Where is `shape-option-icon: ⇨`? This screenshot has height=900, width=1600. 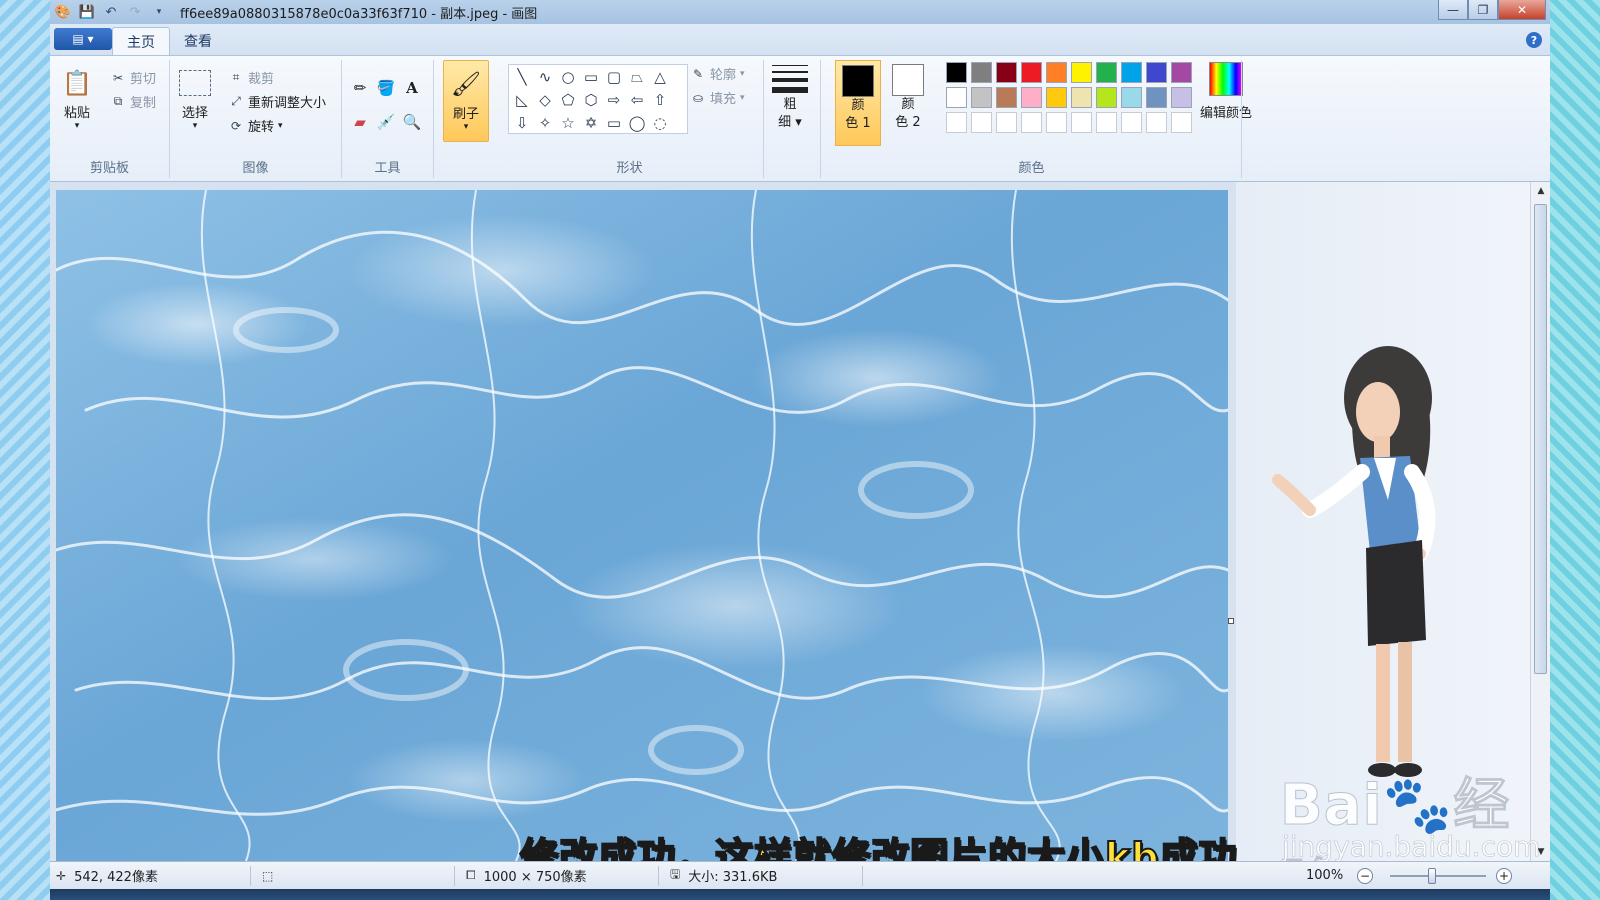 shape-option-icon: ⇨ is located at coordinates (614, 100).